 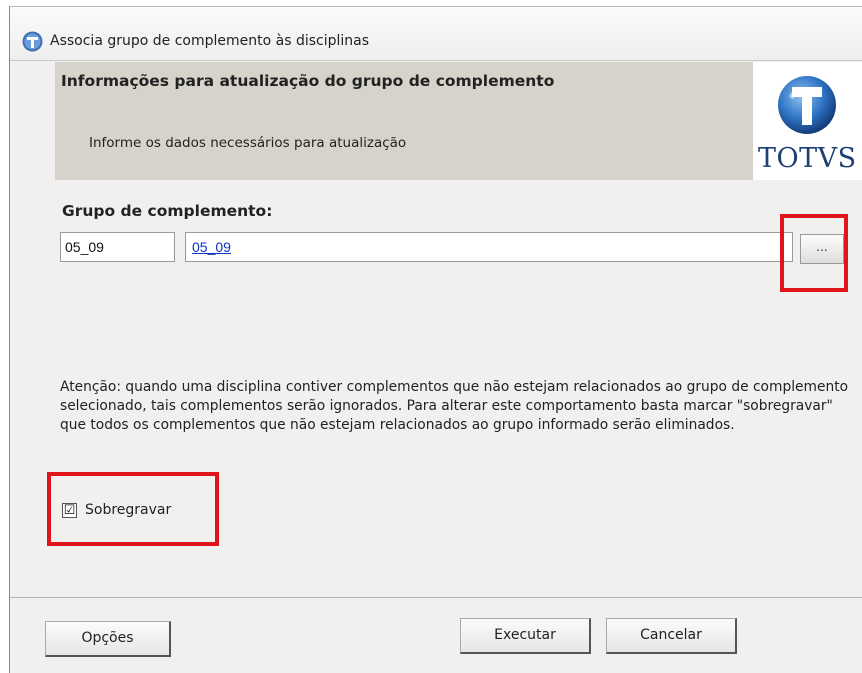 What do you see at coordinates (489, 247) in the screenshot?
I see `group-description-field: 05_09` at bounding box center [489, 247].